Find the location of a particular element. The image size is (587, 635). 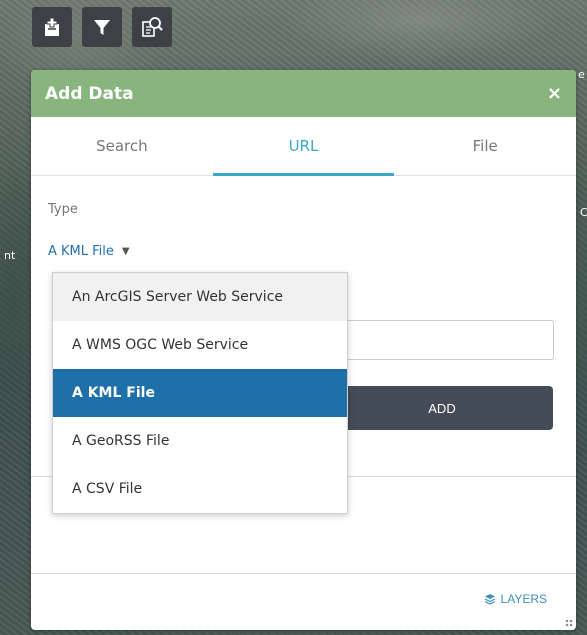

panel-header: Add Data × is located at coordinates (303, 93).